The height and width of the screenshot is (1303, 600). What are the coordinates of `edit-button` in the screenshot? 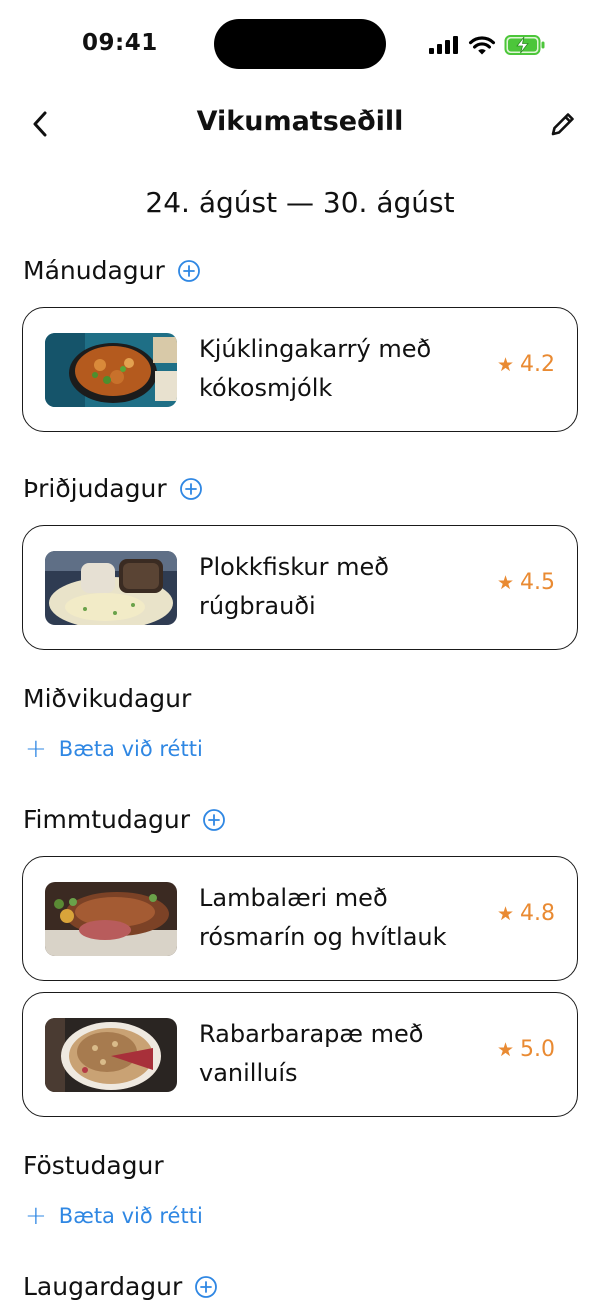 It's located at (563, 124).